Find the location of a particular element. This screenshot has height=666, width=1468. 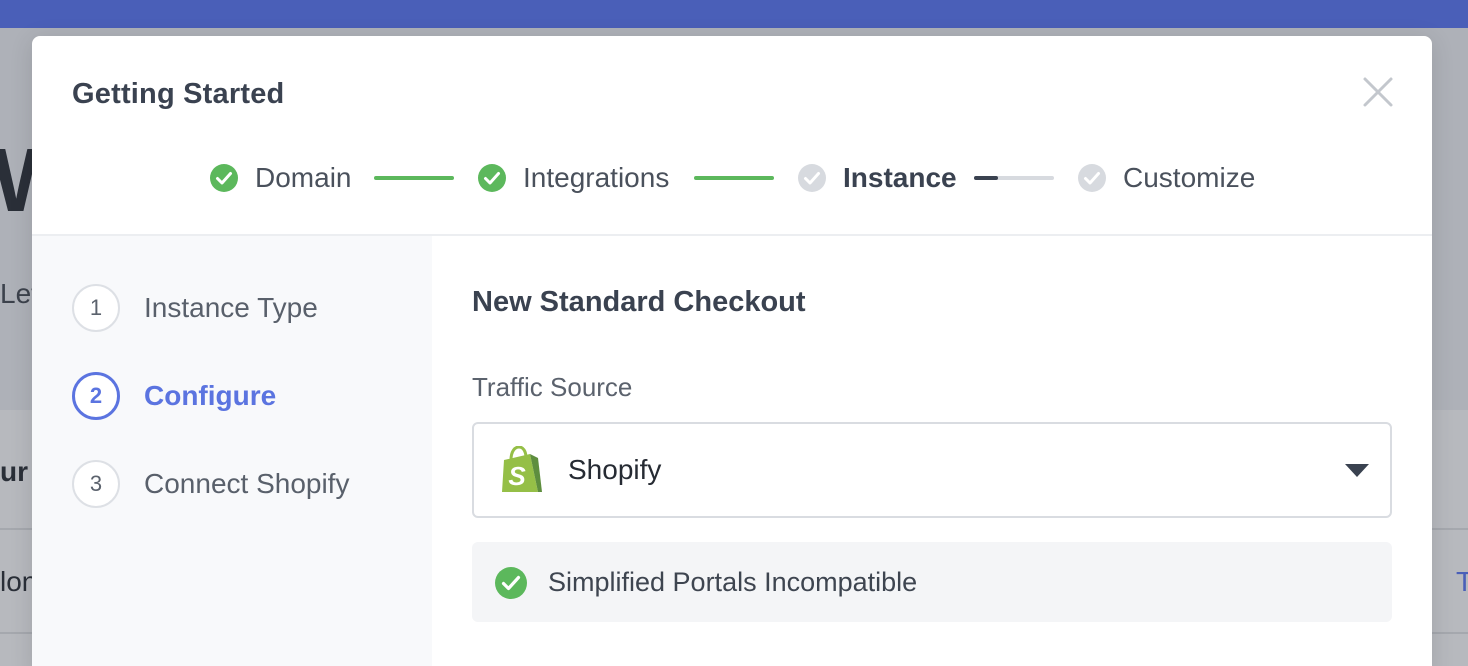

step-customize: Customize is located at coordinates (1166, 178).